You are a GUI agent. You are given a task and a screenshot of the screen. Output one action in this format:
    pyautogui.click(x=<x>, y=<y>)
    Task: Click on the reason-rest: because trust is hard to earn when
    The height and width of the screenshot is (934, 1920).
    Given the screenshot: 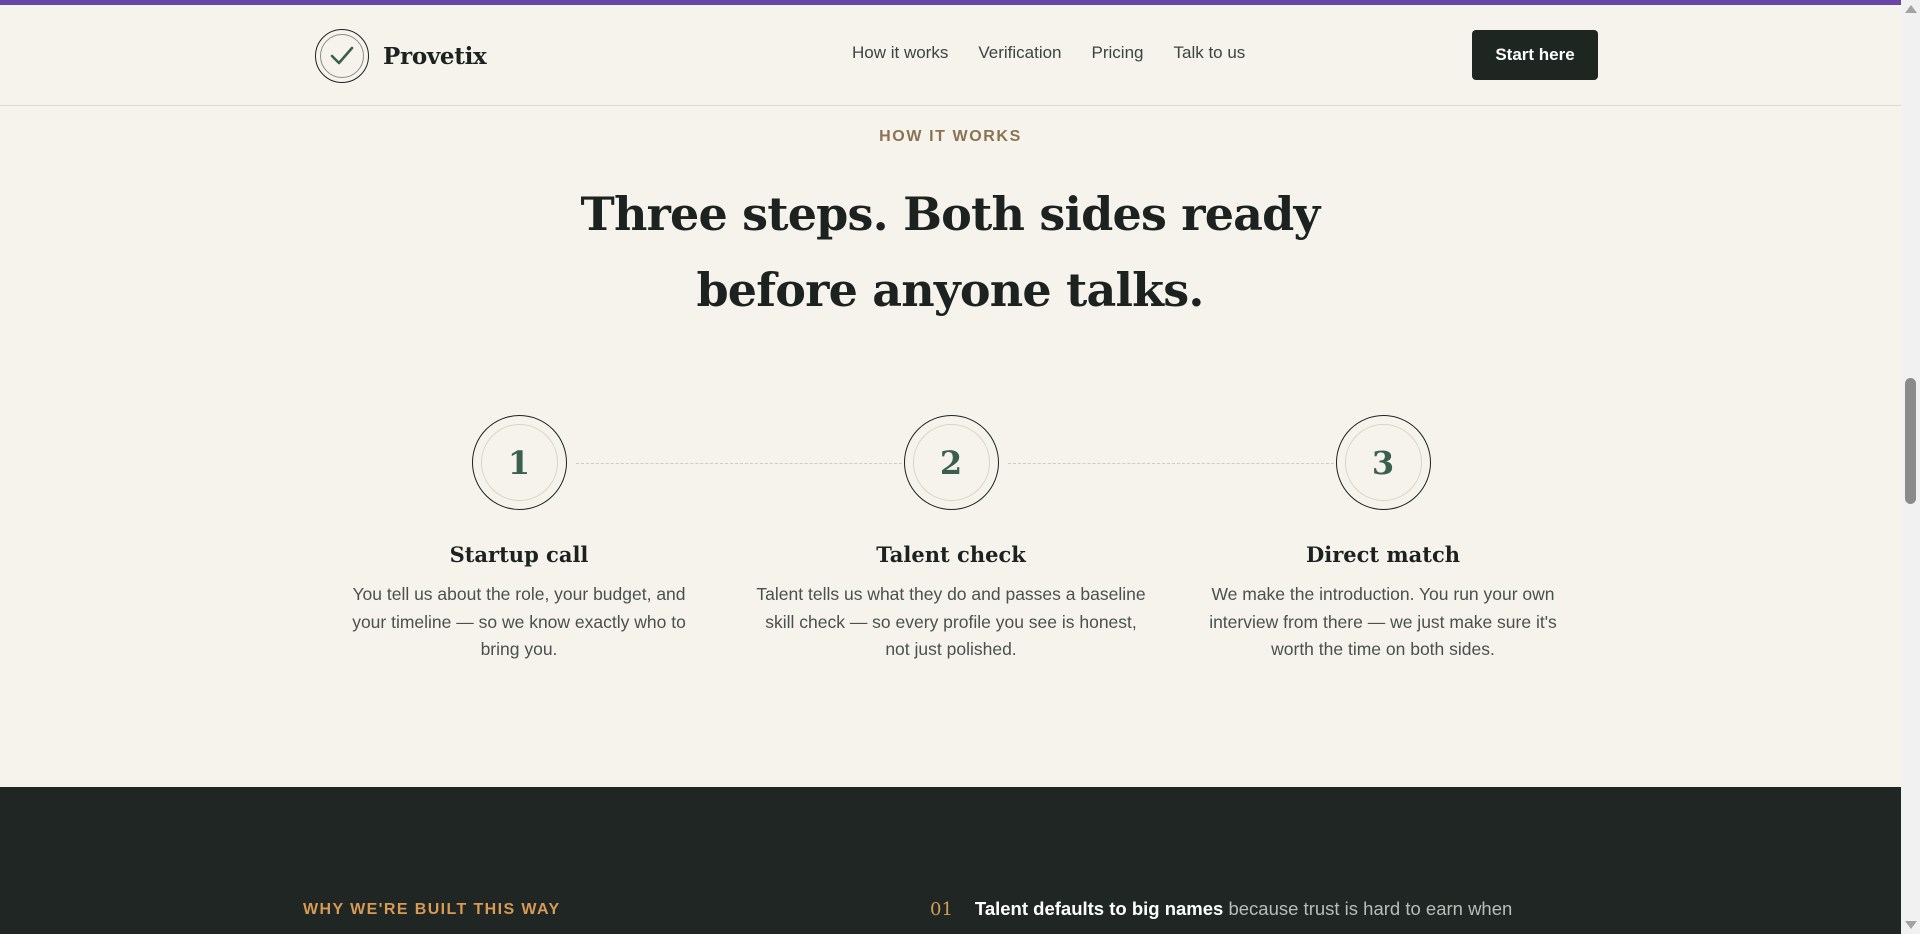 What is the action you would take?
    pyautogui.click(x=1368, y=908)
    